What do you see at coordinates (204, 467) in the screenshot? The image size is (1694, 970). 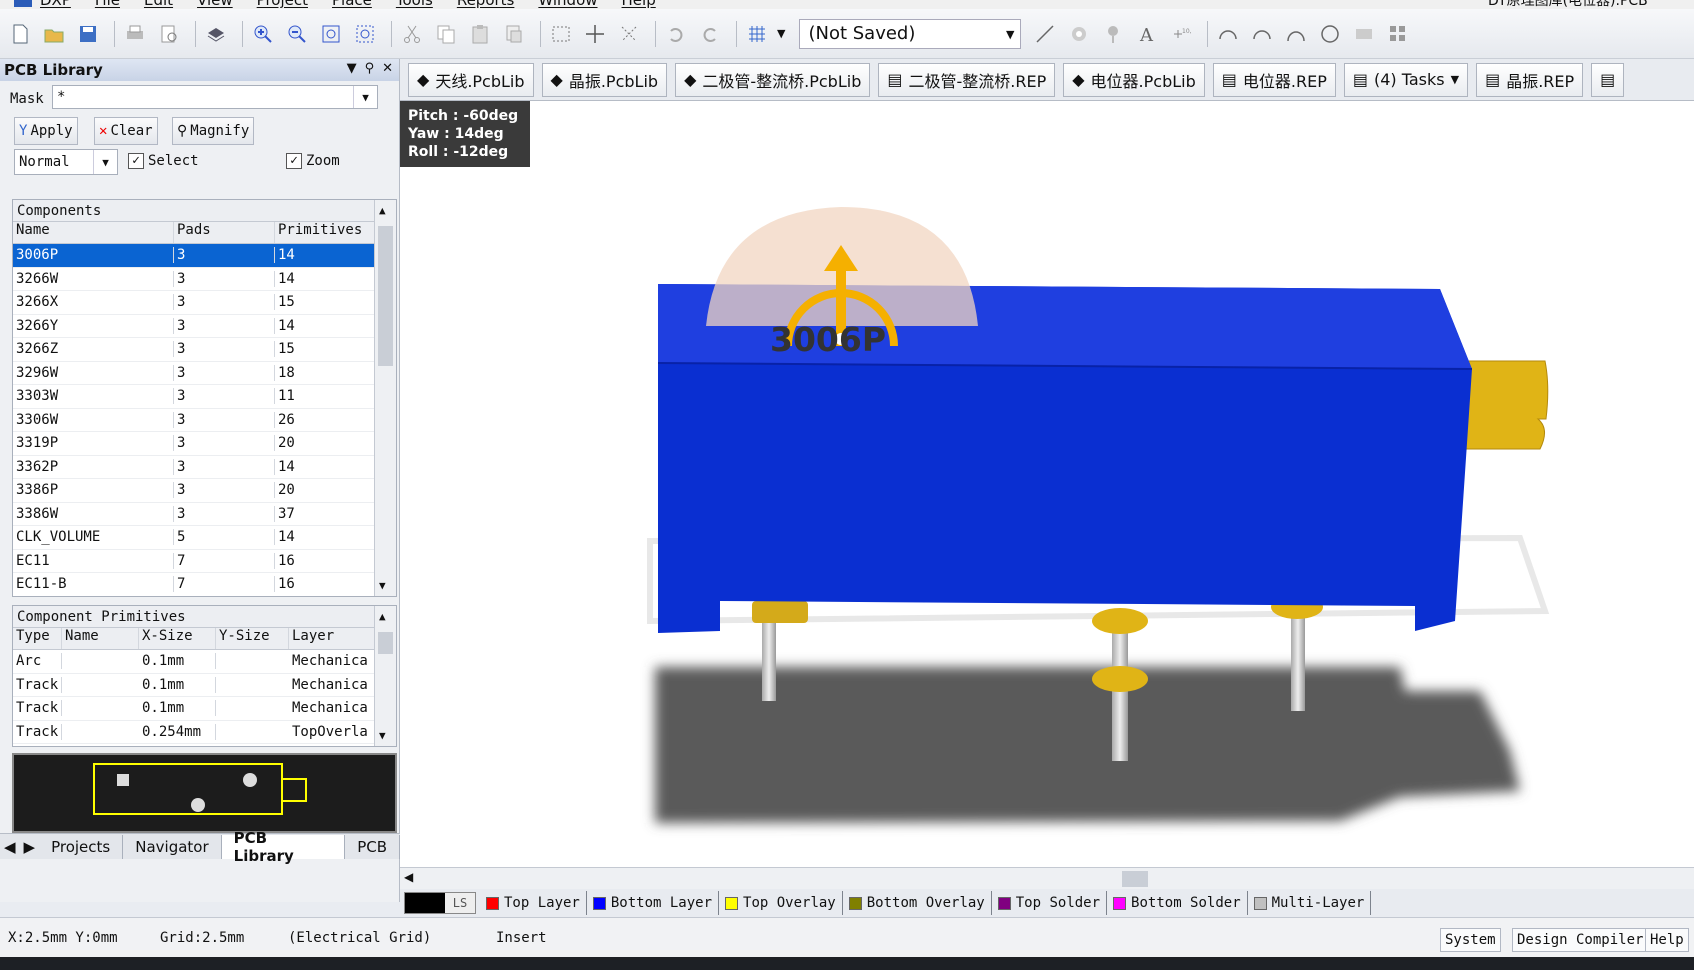 I see `component-row: 3362P 3 14` at bounding box center [204, 467].